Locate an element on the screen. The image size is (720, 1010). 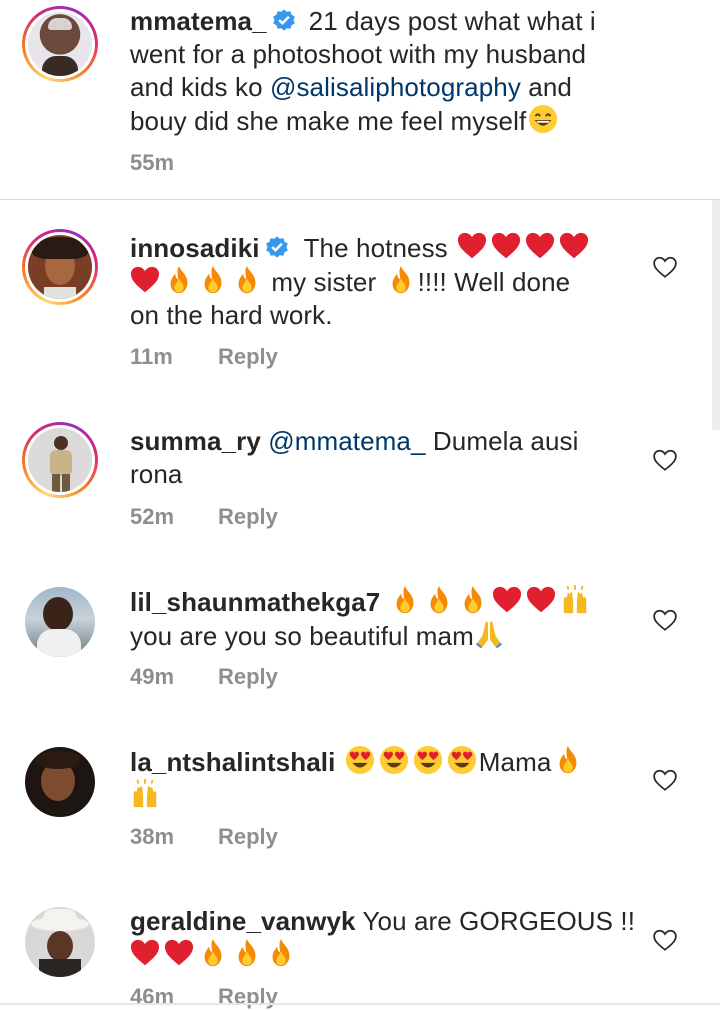
comment-body: la_ntshalintshali Mama is located at coordinates (357, 779).